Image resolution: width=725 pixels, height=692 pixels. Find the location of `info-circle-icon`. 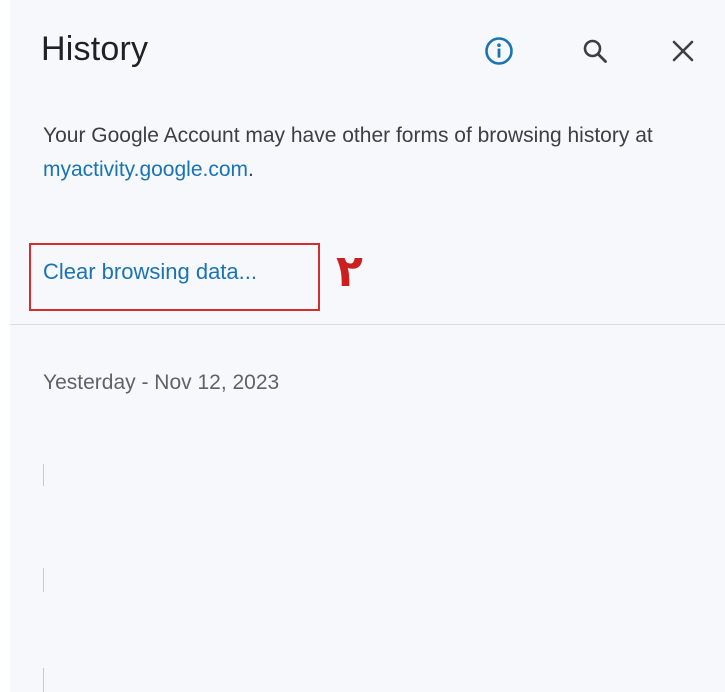

info-circle-icon is located at coordinates (499, 51).